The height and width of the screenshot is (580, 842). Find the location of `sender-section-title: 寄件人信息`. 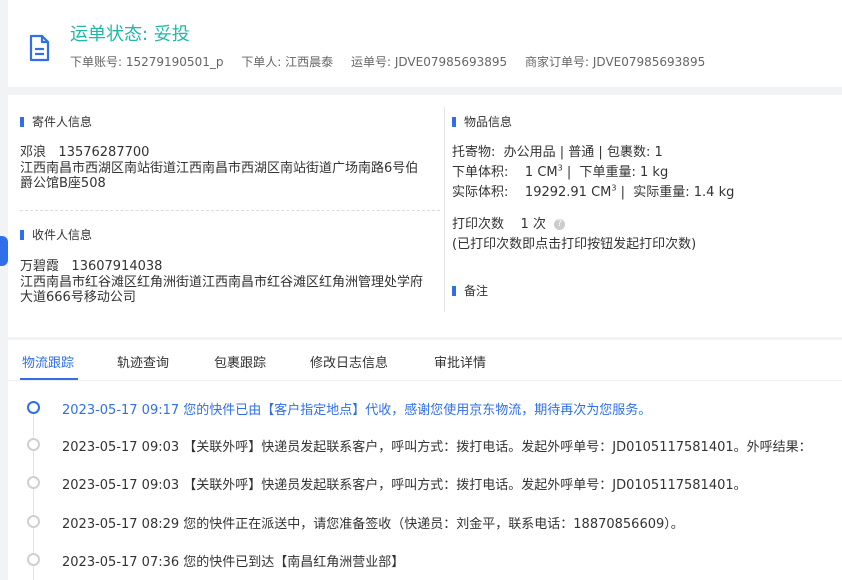

sender-section-title: 寄件人信息 is located at coordinates (56, 121).